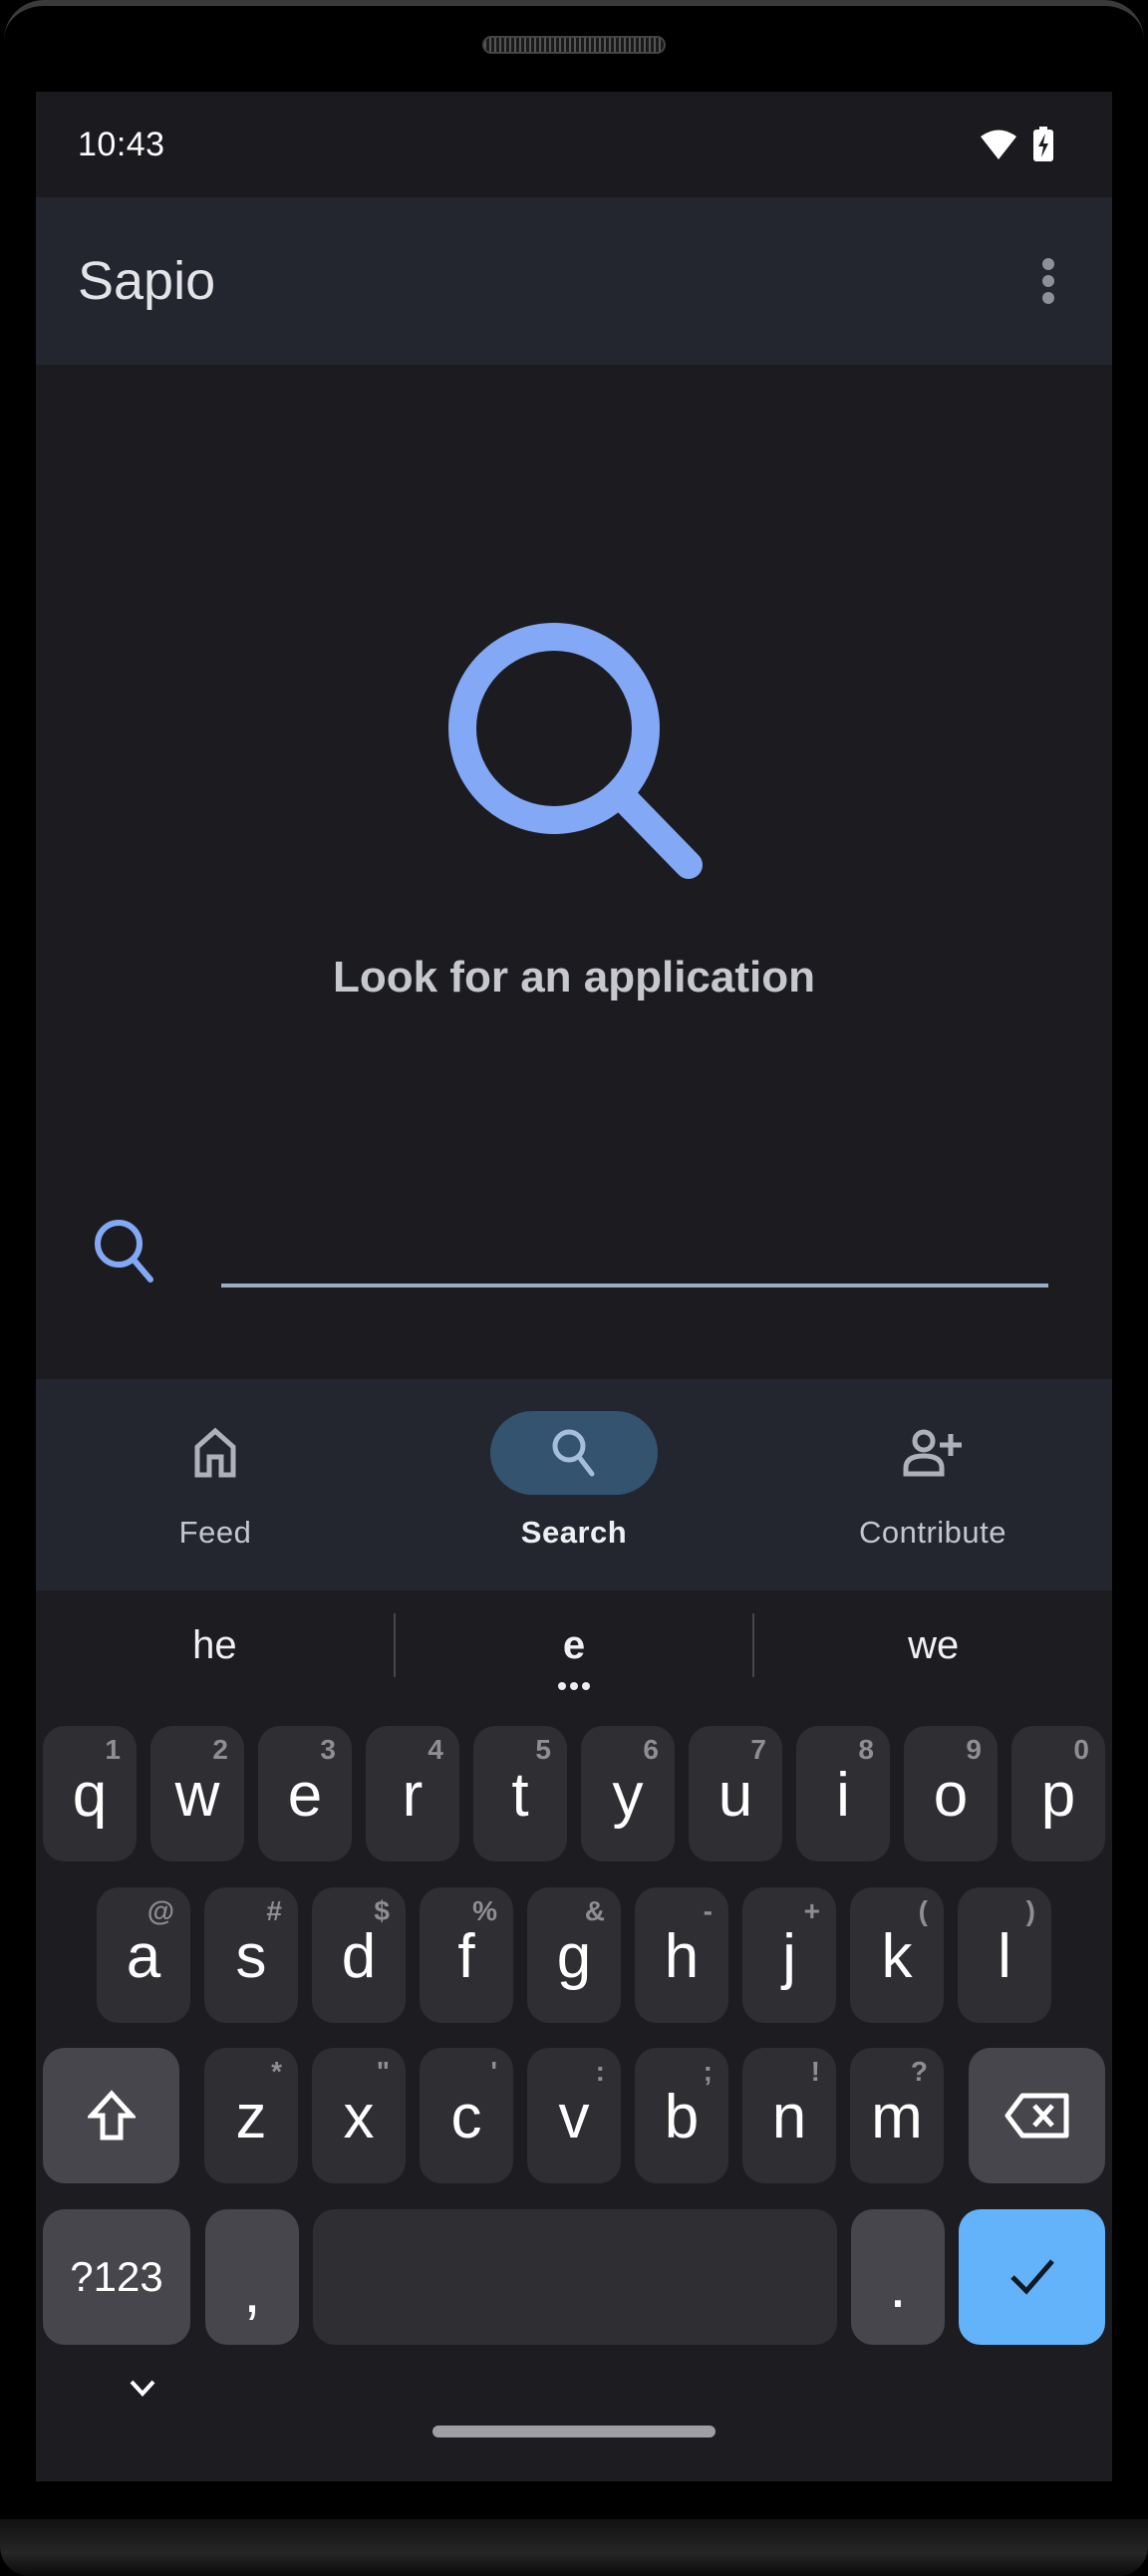 This screenshot has width=1148, height=2576. I want to click on more-suggestions-dots, so click(574, 1686).